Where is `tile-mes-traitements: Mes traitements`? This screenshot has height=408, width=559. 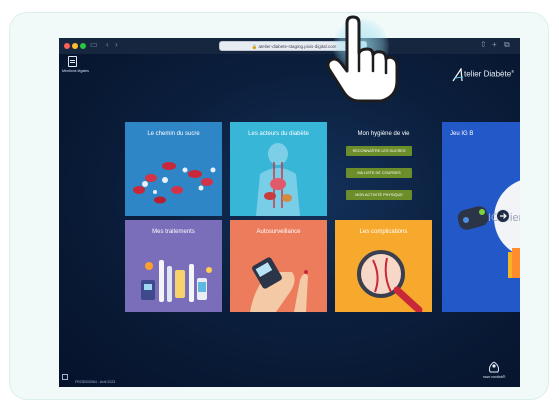 tile-mes-traitements: Mes traitements is located at coordinates (173, 266).